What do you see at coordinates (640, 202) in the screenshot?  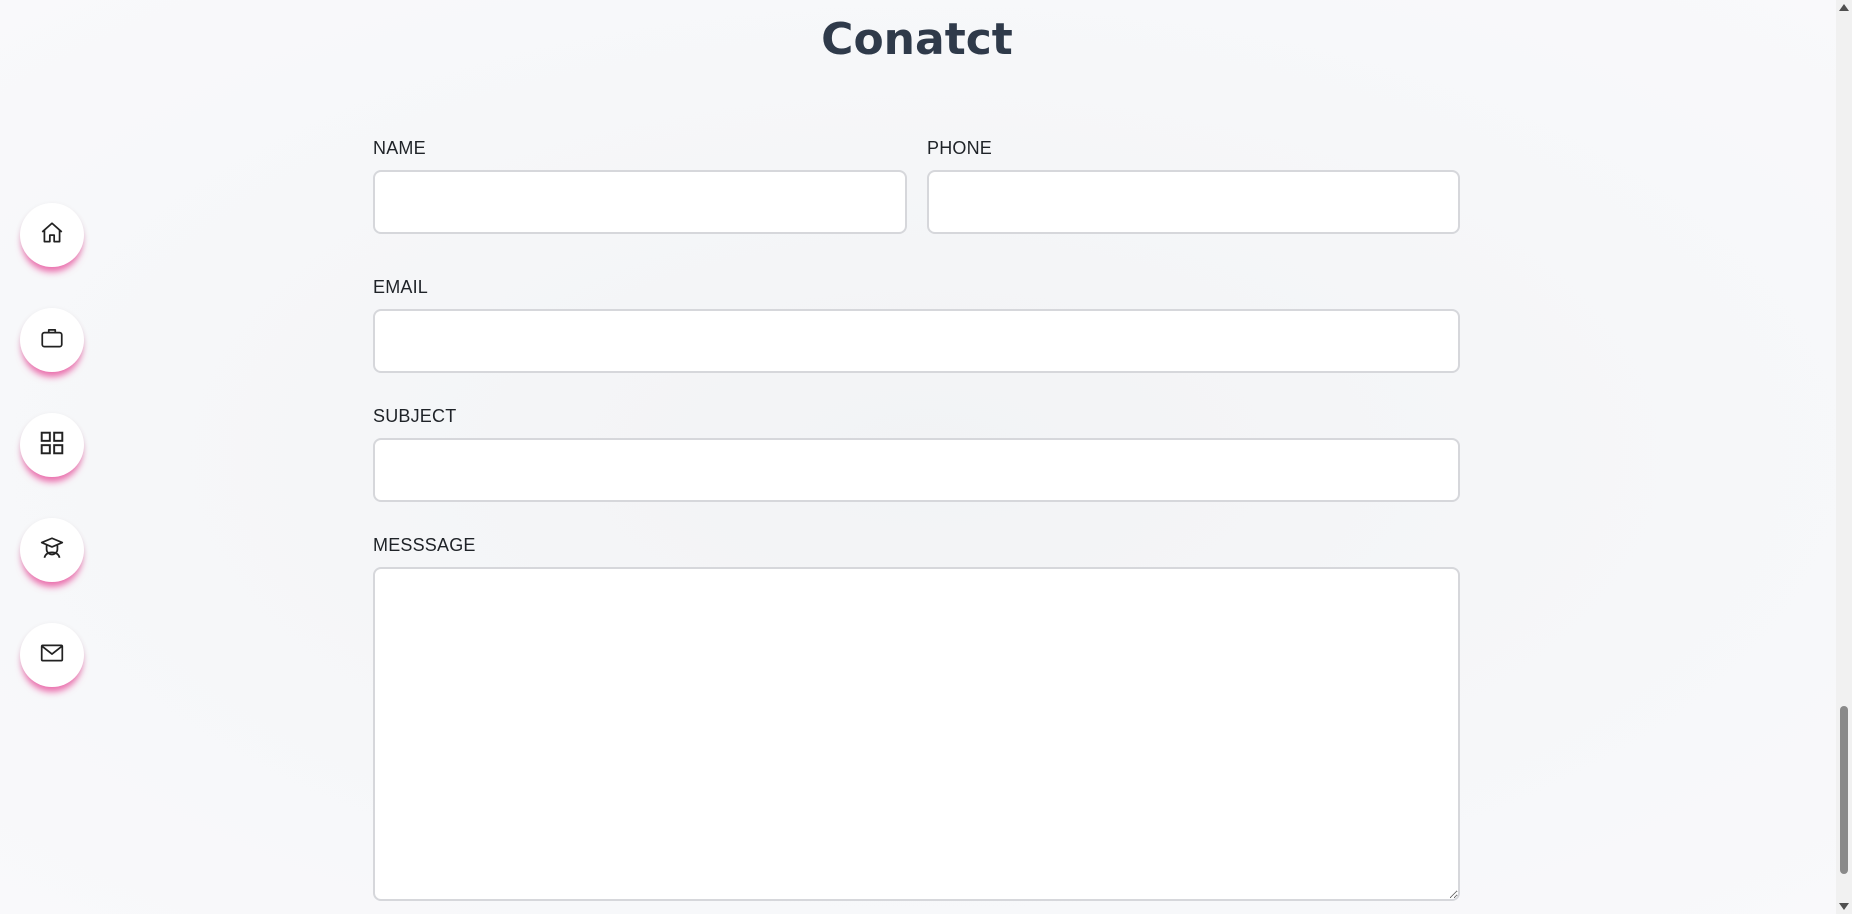 I see `name-field` at bounding box center [640, 202].